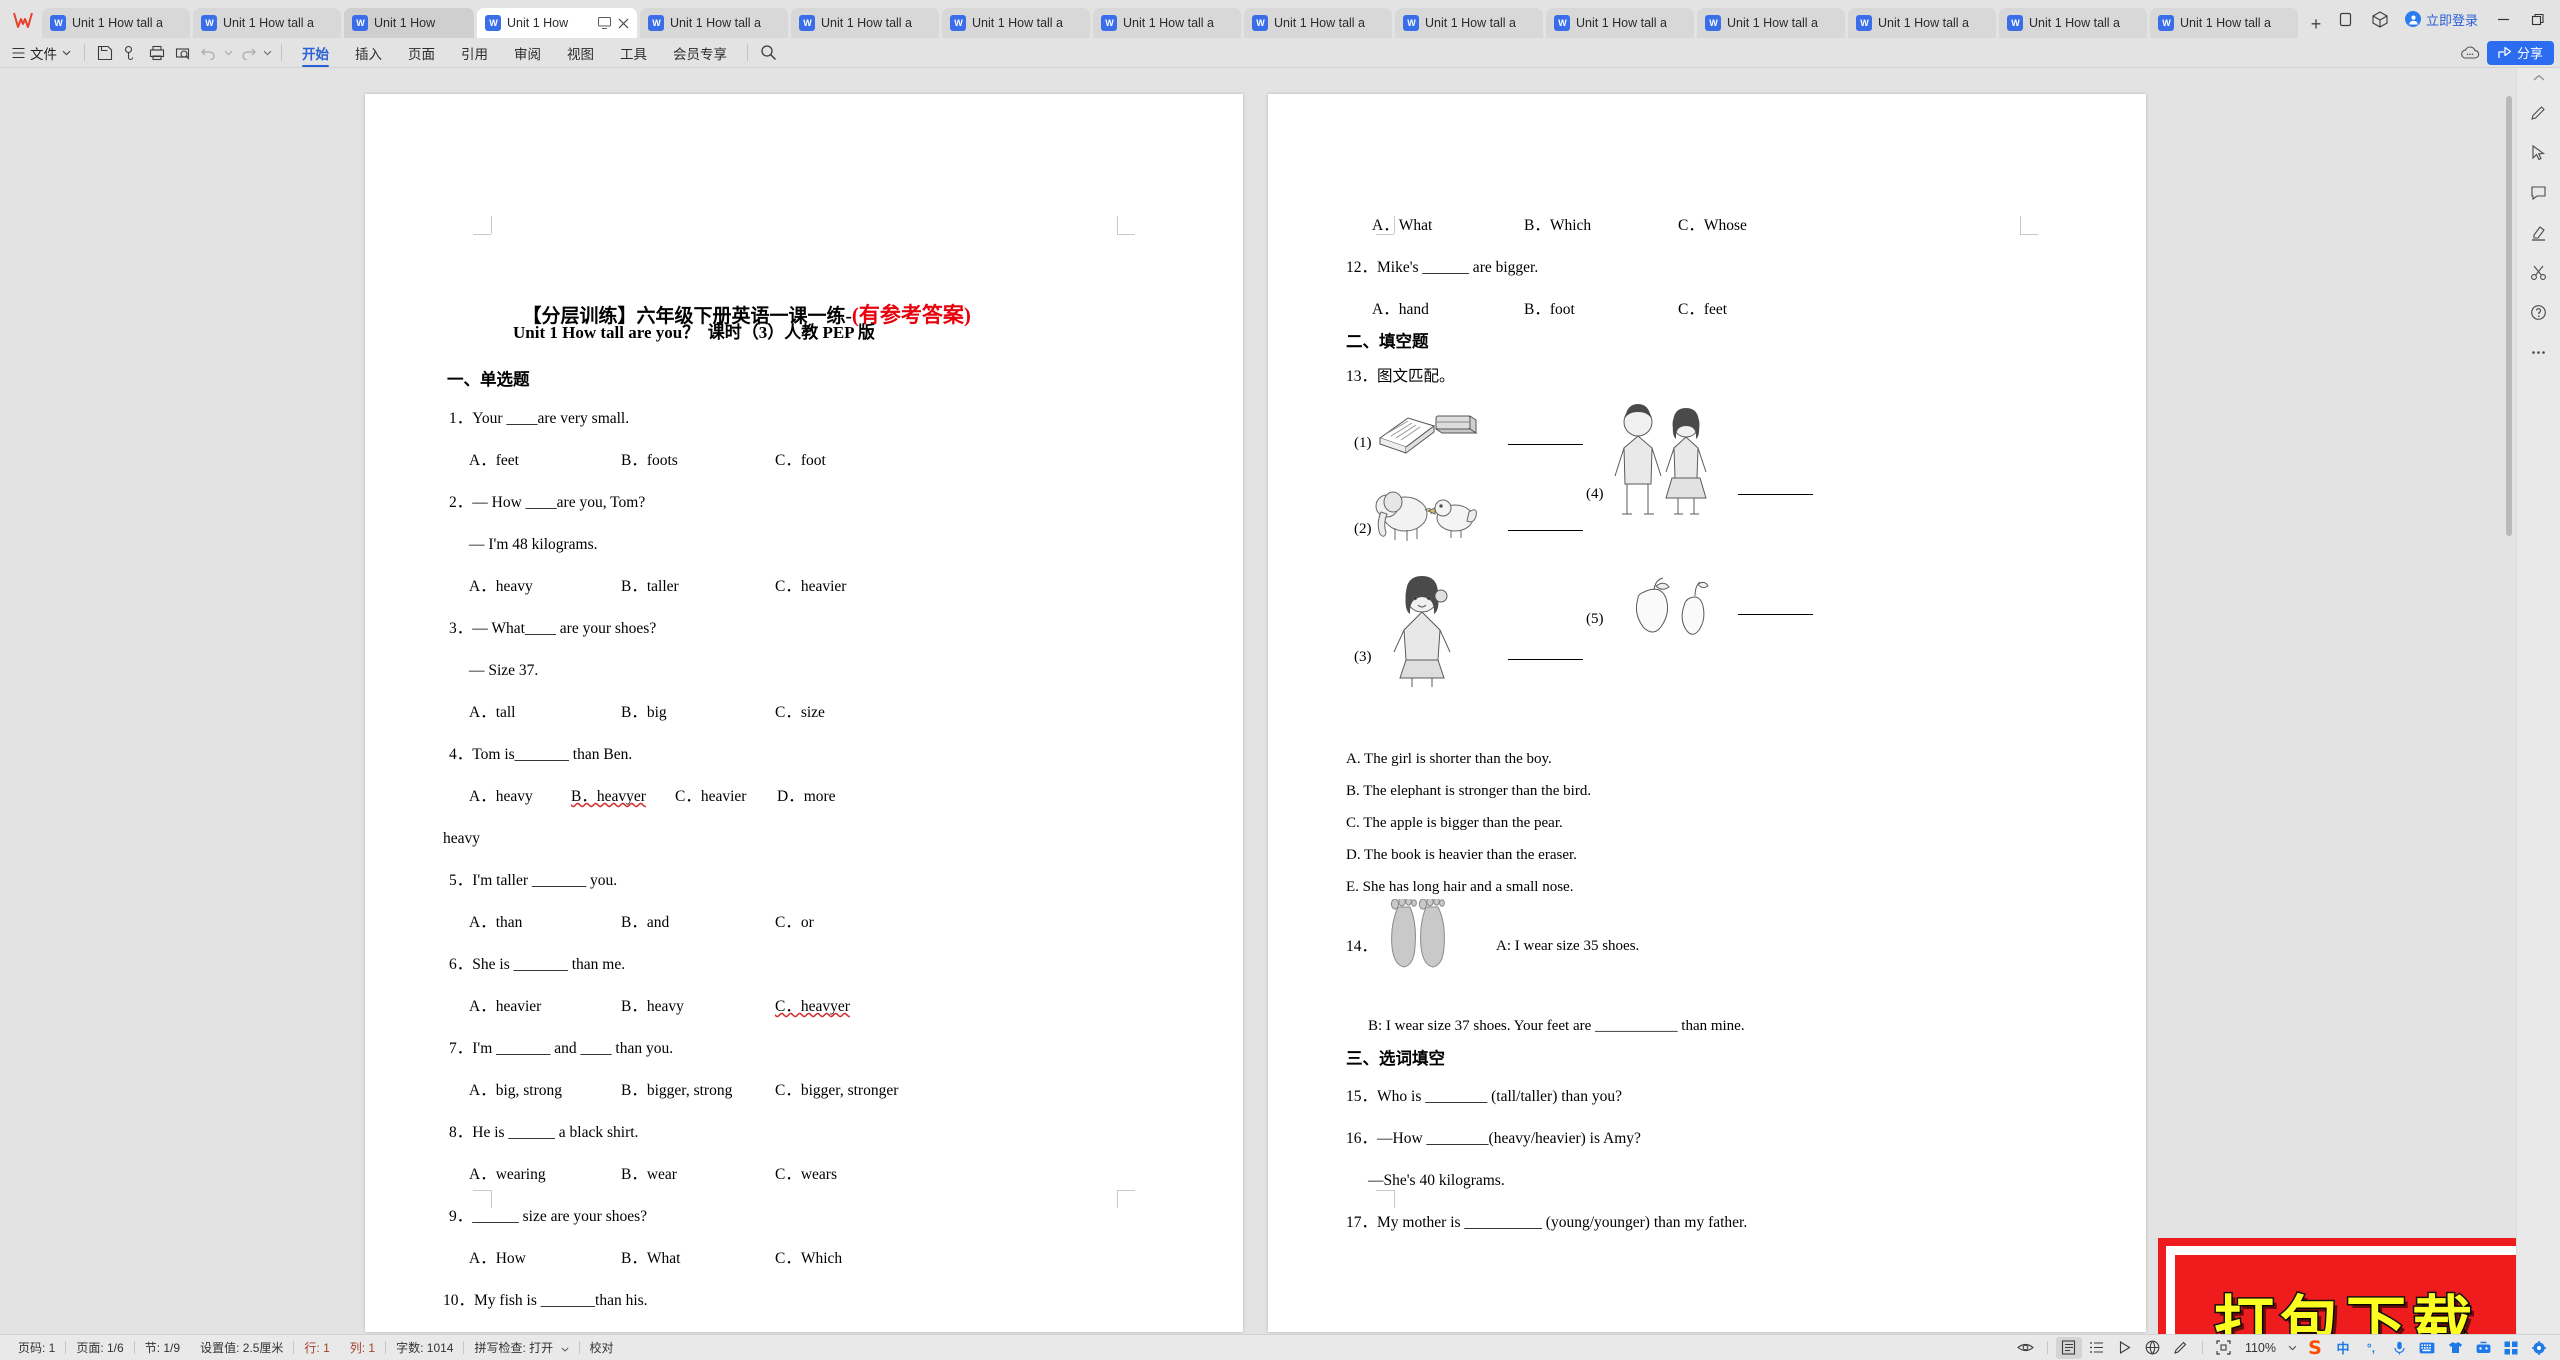 The width and height of the screenshot is (2560, 1360). Describe the element at coordinates (2455, 1348) in the screenshot. I see `skin-icon` at that location.